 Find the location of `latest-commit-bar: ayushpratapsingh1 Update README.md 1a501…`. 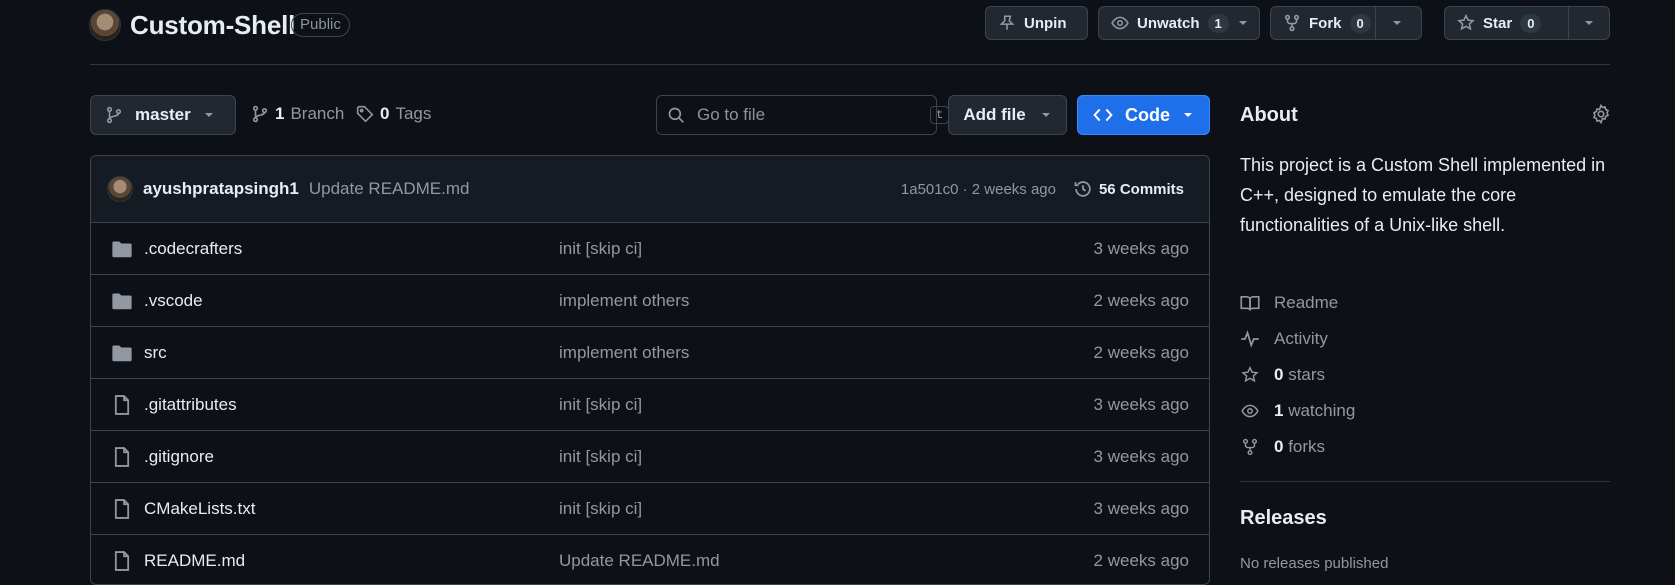

latest-commit-bar: ayushpratapsingh1 Update README.md 1a501… is located at coordinates (650, 189).